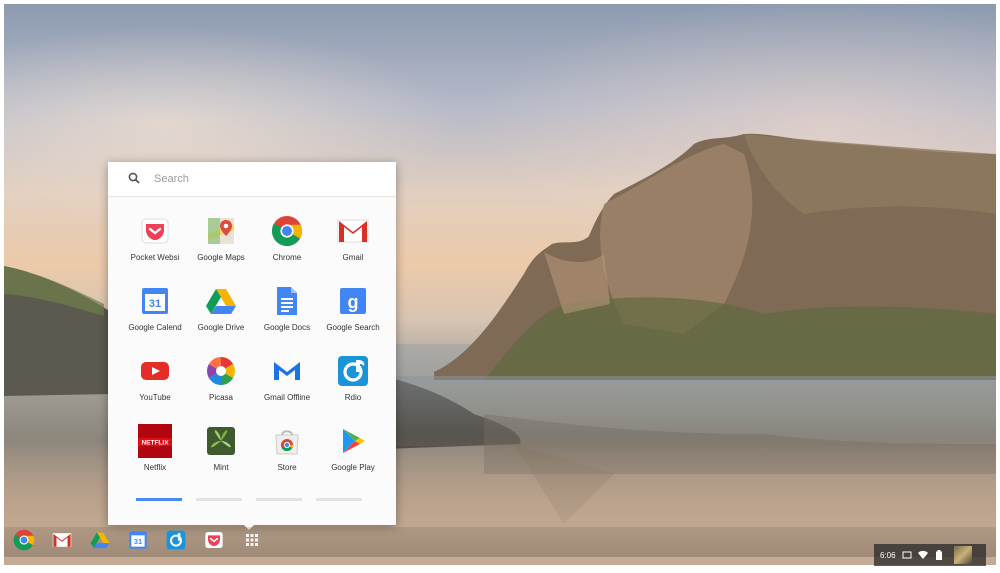  What do you see at coordinates (221, 371) in the screenshot?
I see `picasa-icon` at bounding box center [221, 371].